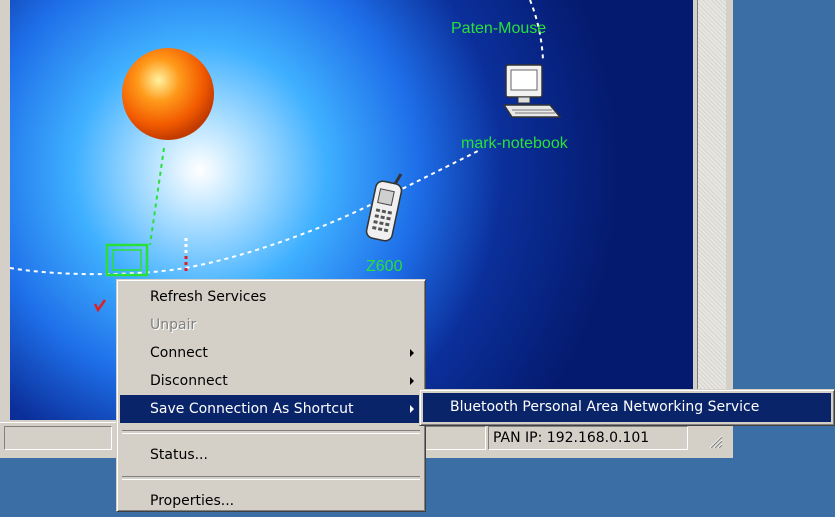  What do you see at coordinates (384, 207) in the screenshot?
I see `mobile-phone-icon` at bounding box center [384, 207].